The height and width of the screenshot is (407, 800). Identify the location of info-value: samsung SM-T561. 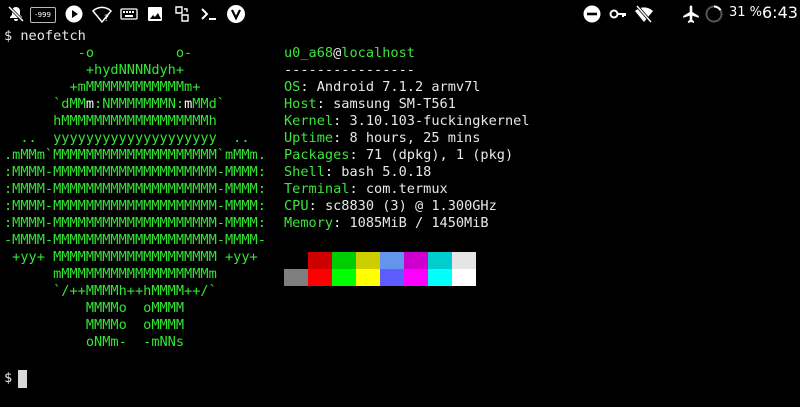
(394, 104).